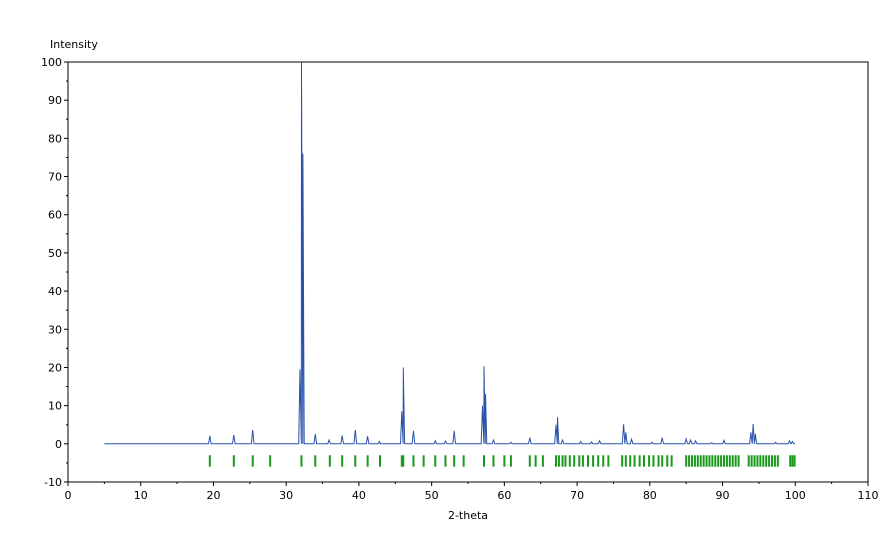  Describe the element at coordinates (723, 495) in the screenshot. I see `x-tick-label: 90` at that location.